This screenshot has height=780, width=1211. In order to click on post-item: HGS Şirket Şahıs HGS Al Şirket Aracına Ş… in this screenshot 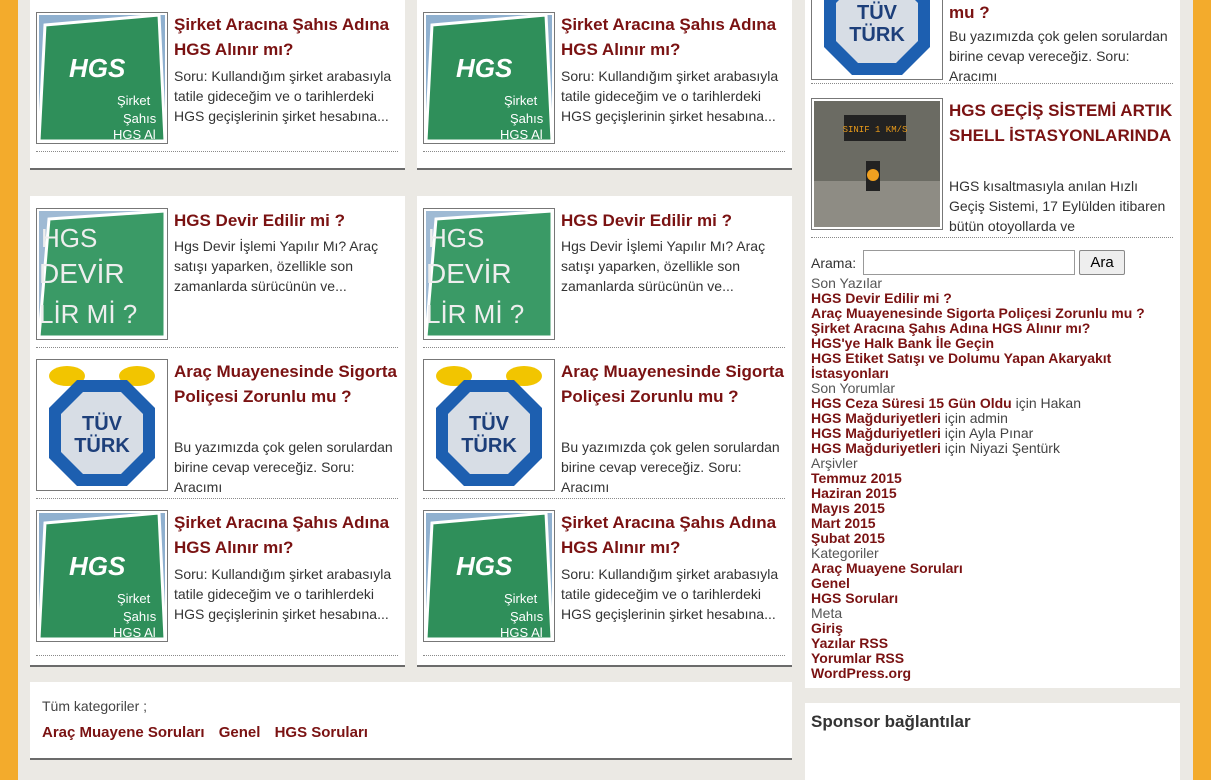, I will do `click(217, 583)`.